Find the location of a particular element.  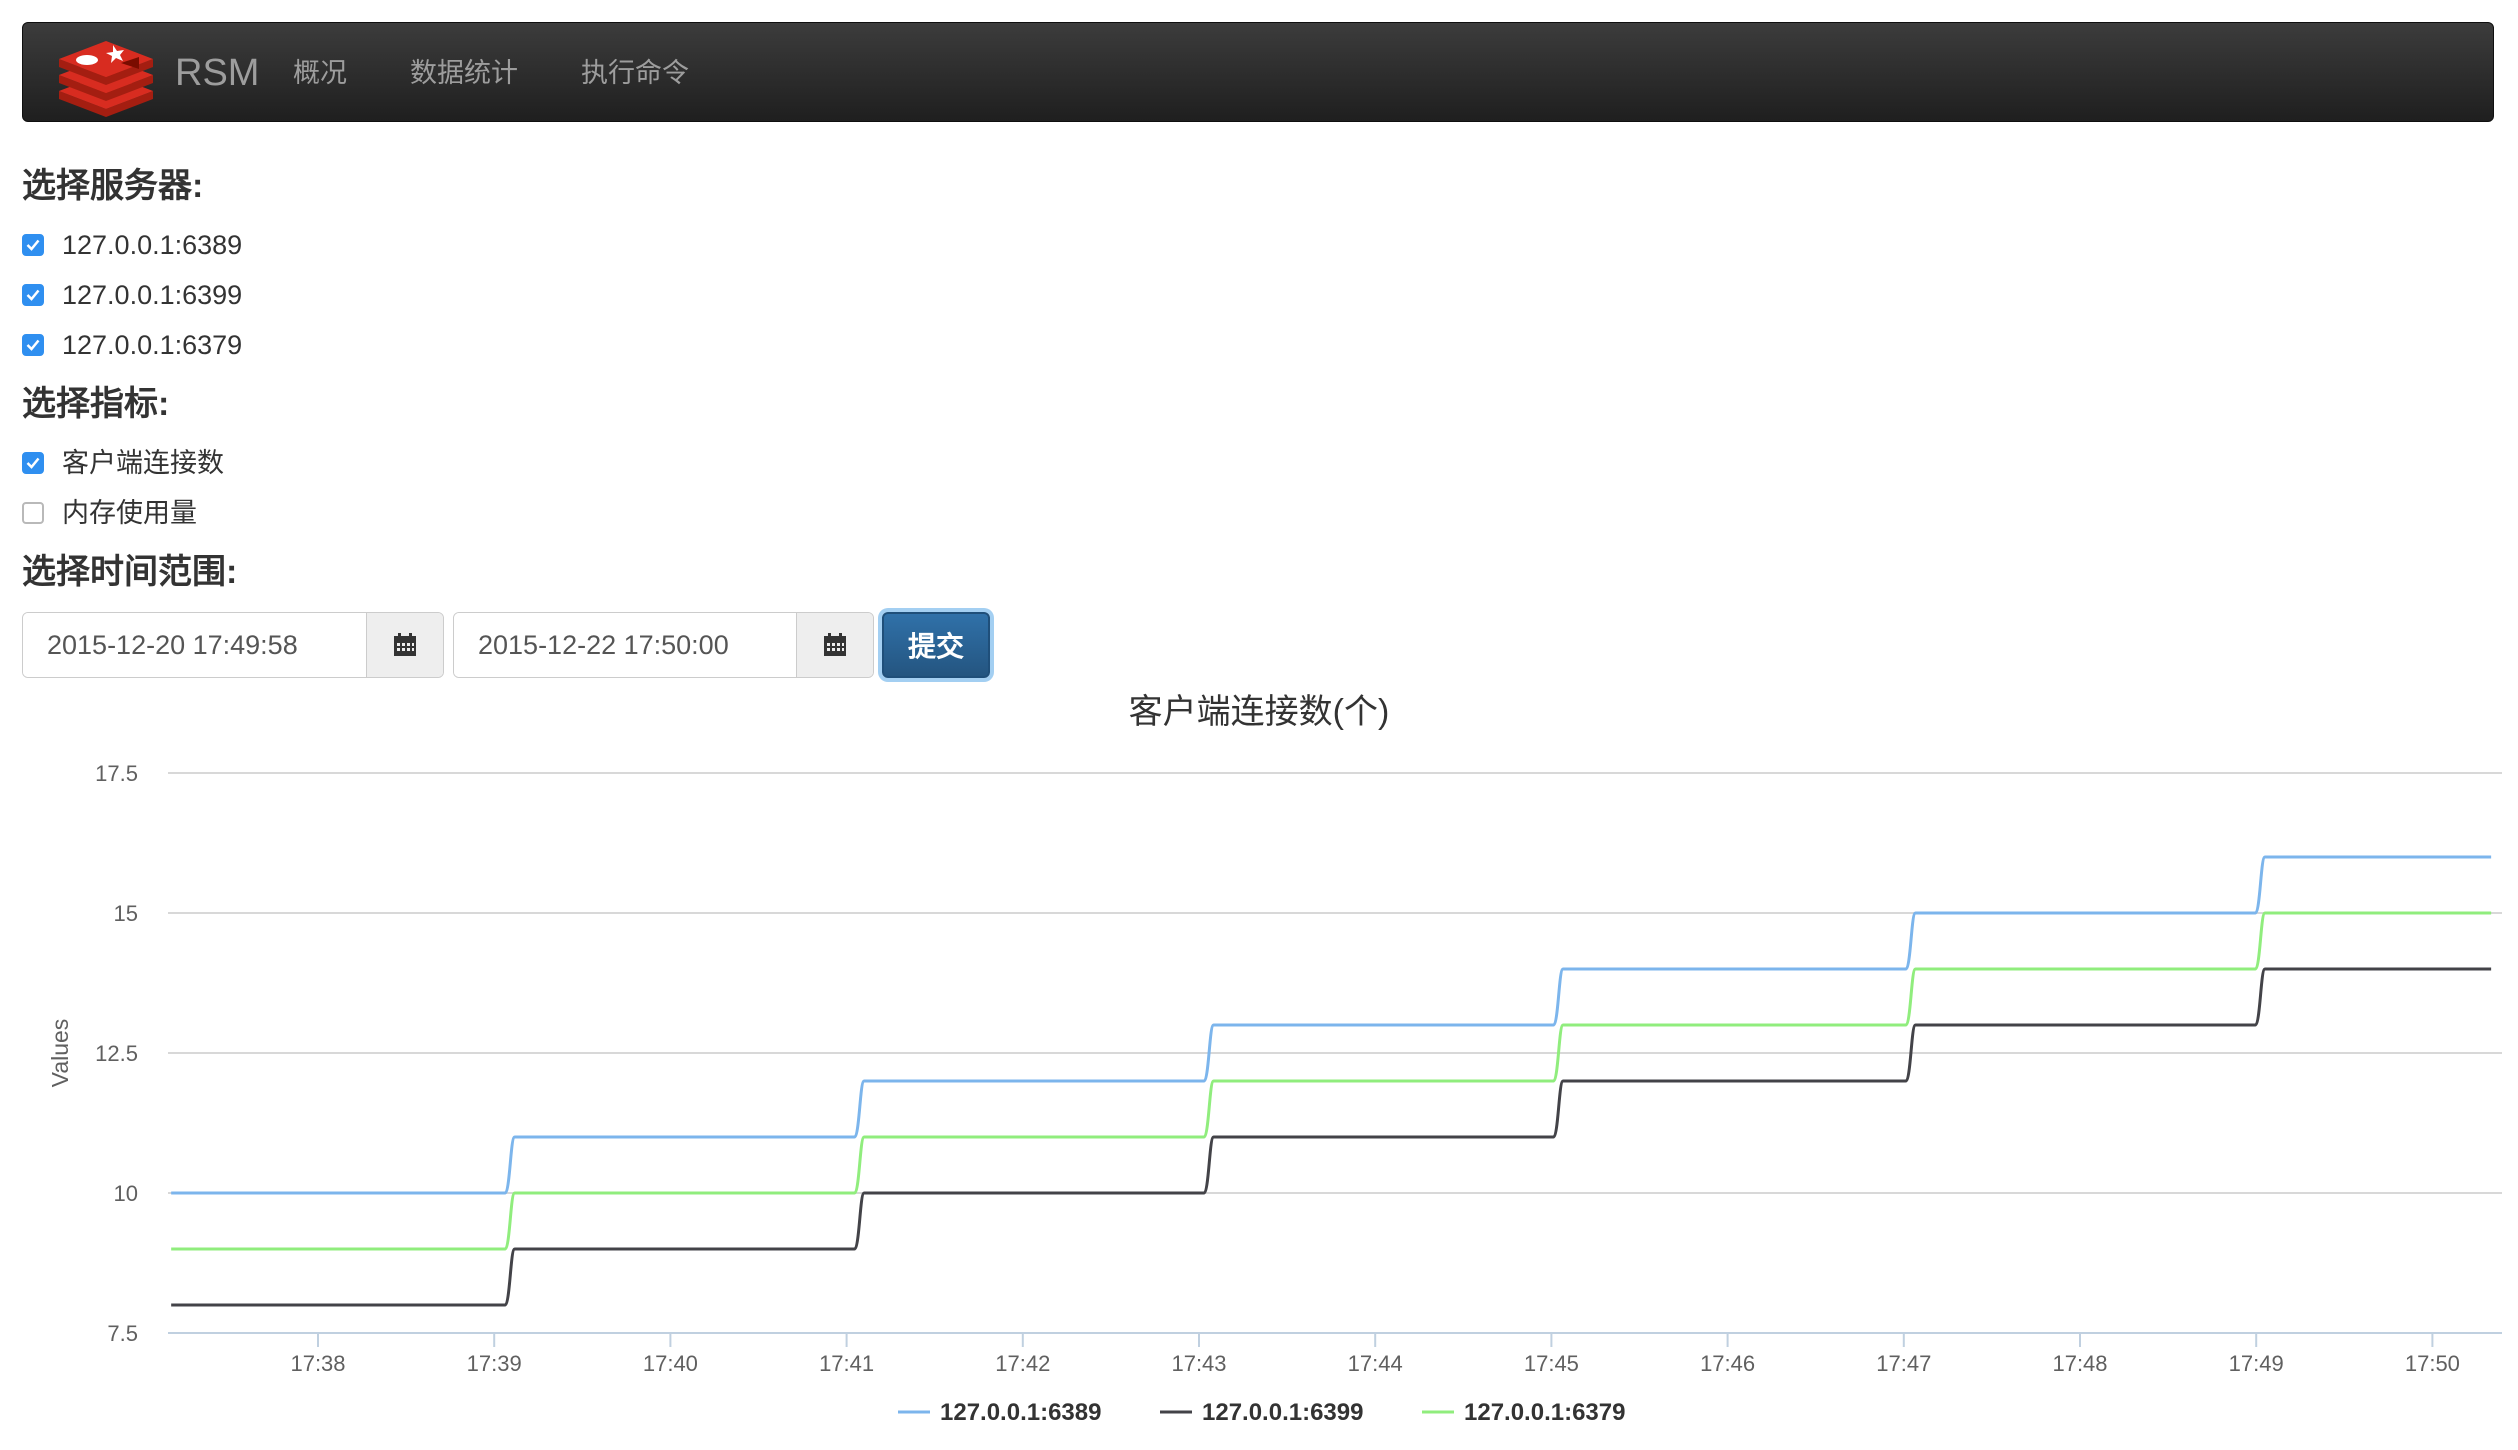

metric-label: 内存使用量 is located at coordinates (129, 513).